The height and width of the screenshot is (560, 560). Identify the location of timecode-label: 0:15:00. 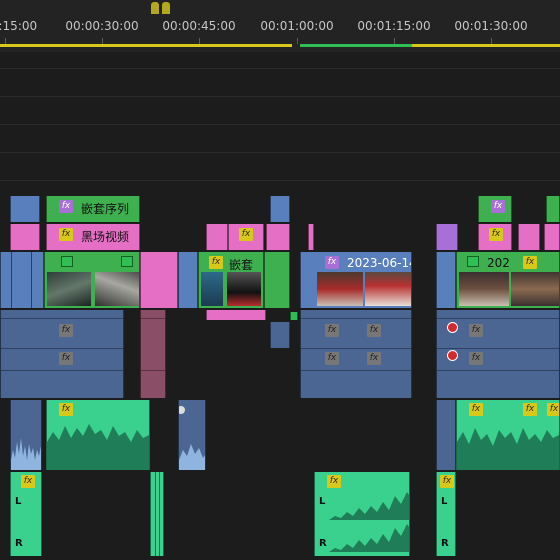
(19, 26).